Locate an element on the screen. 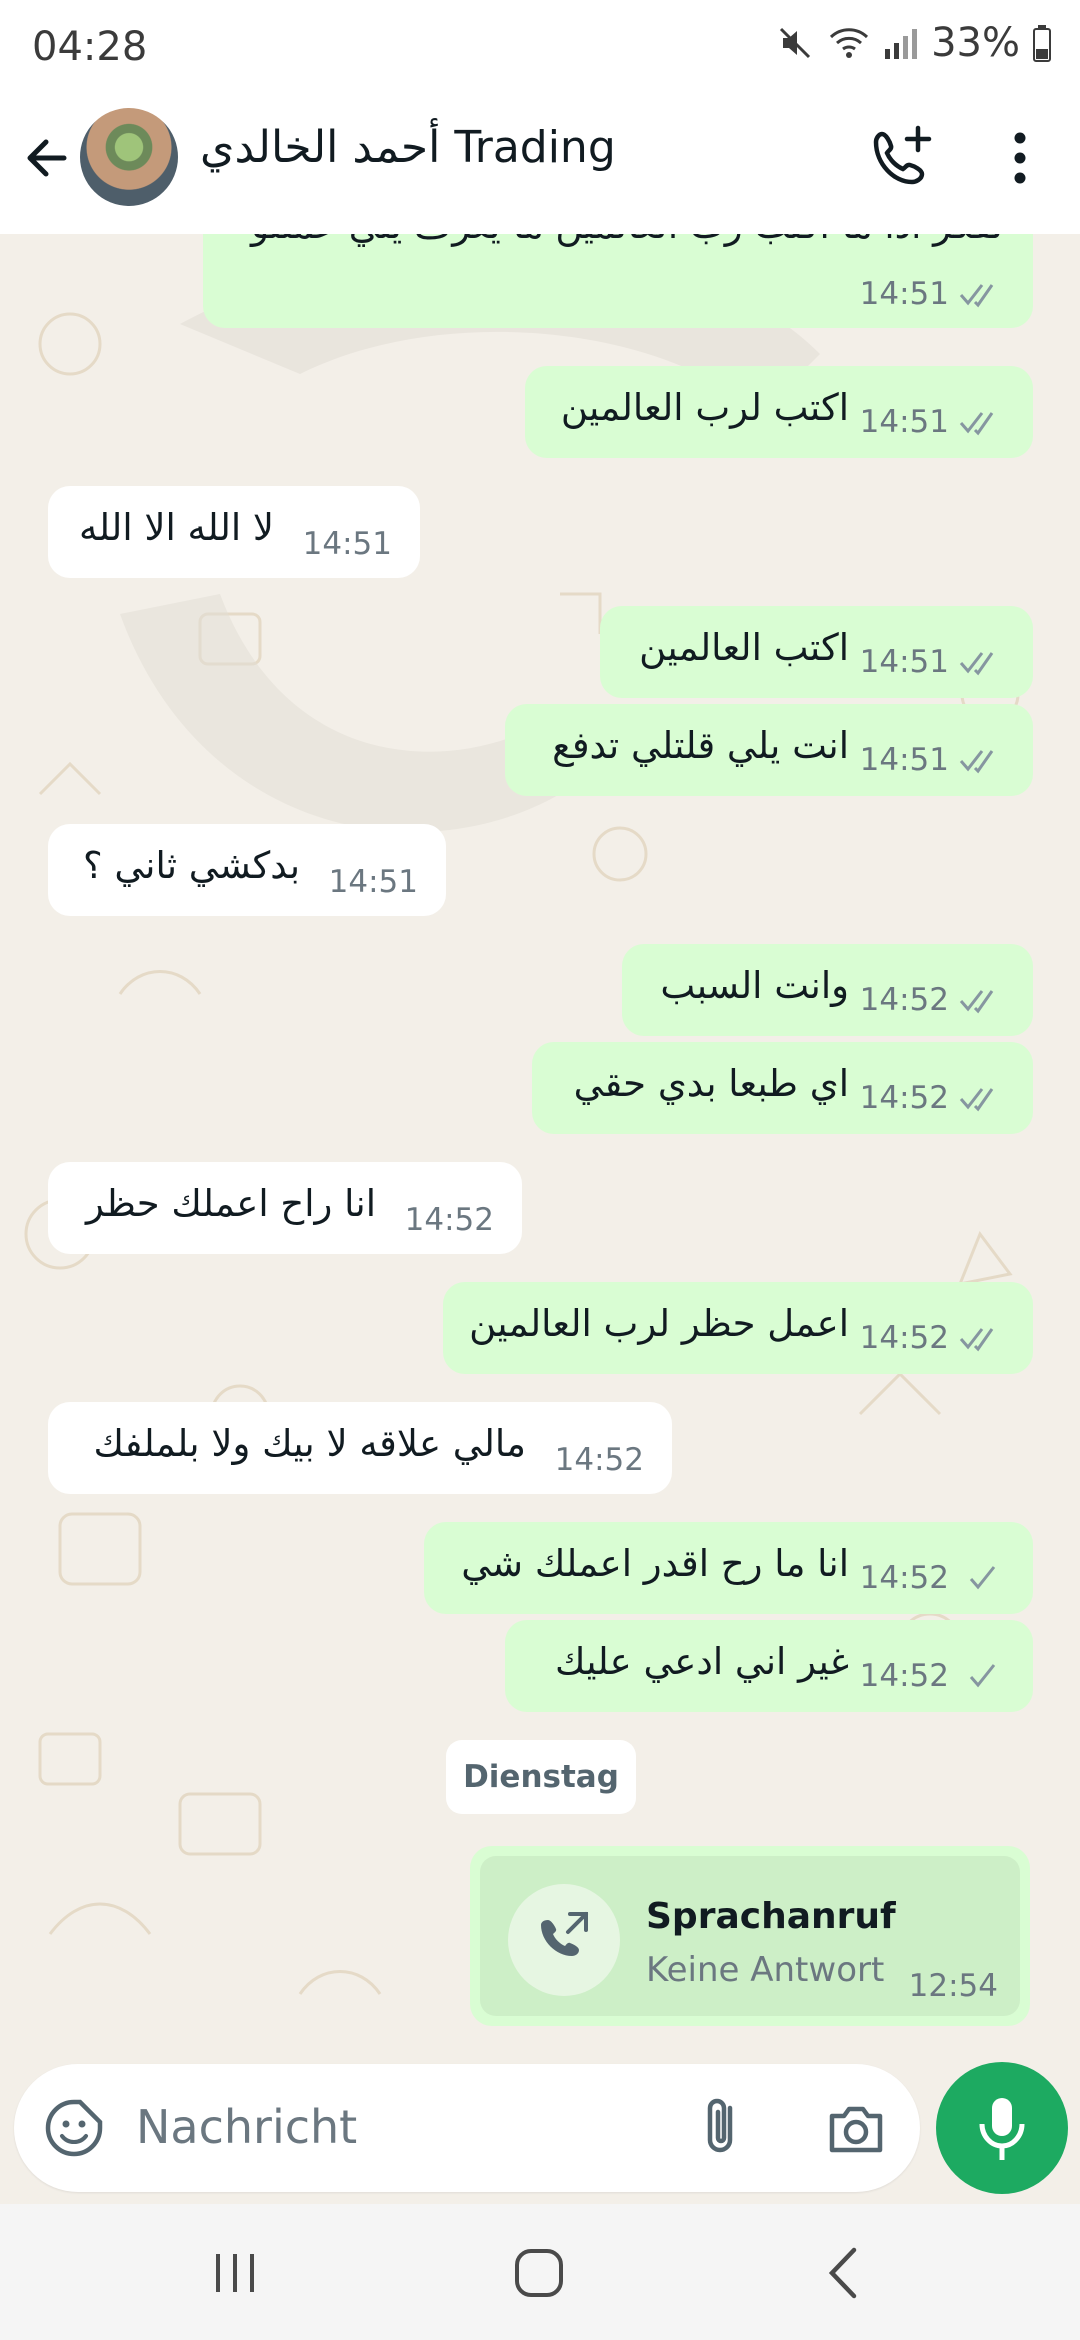 Image resolution: width=1080 pixels, height=2340 pixels. voice-message-button is located at coordinates (1002, 2128).